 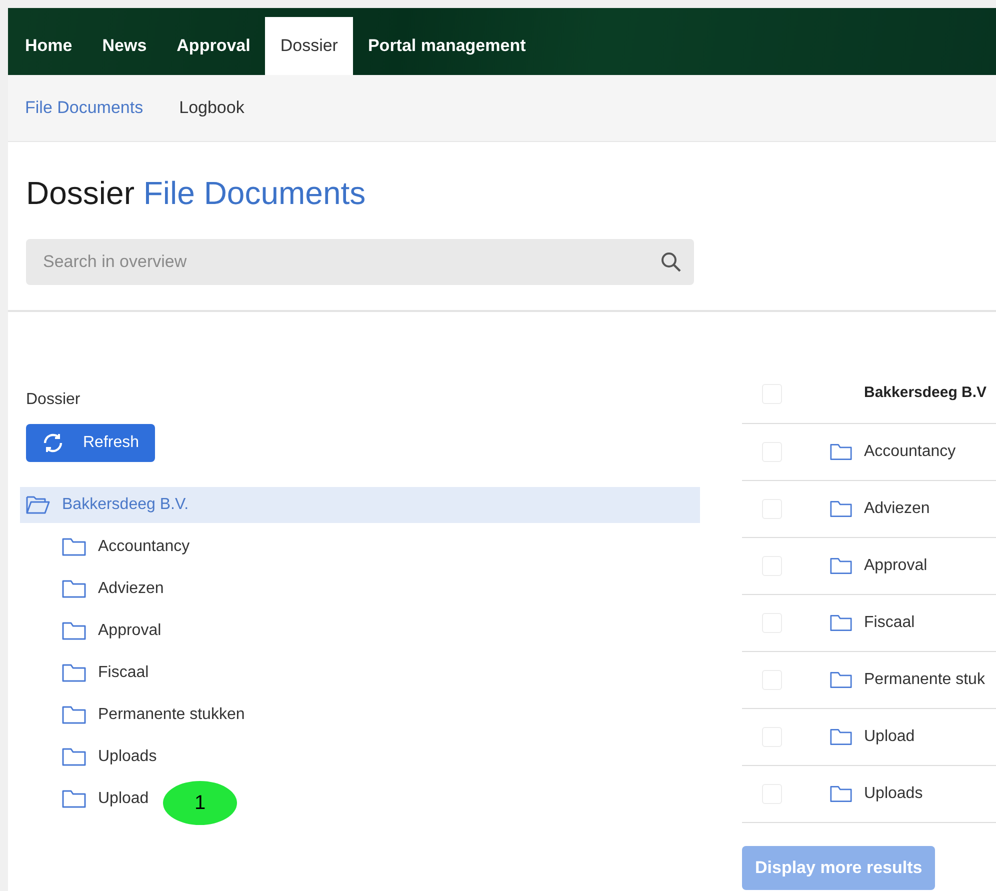 What do you see at coordinates (90, 443) in the screenshot?
I see `refresh-button: Refresh` at bounding box center [90, 443].